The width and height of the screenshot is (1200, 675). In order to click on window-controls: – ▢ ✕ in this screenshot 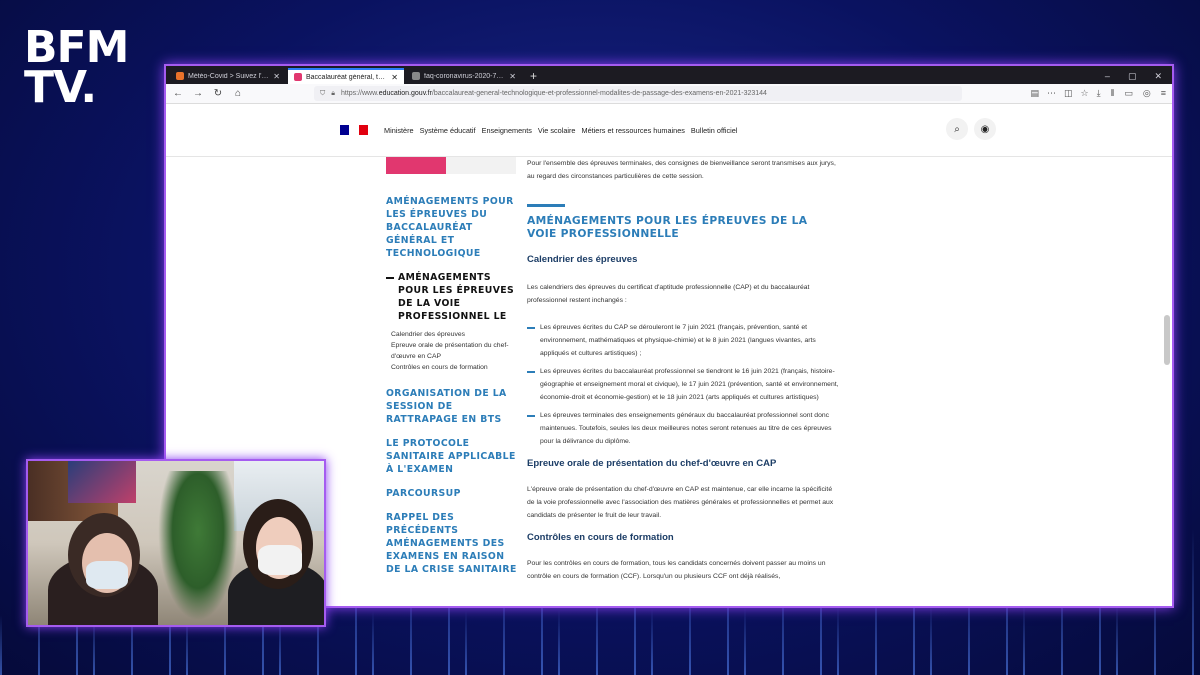, I will do `click(1138, 76)`.